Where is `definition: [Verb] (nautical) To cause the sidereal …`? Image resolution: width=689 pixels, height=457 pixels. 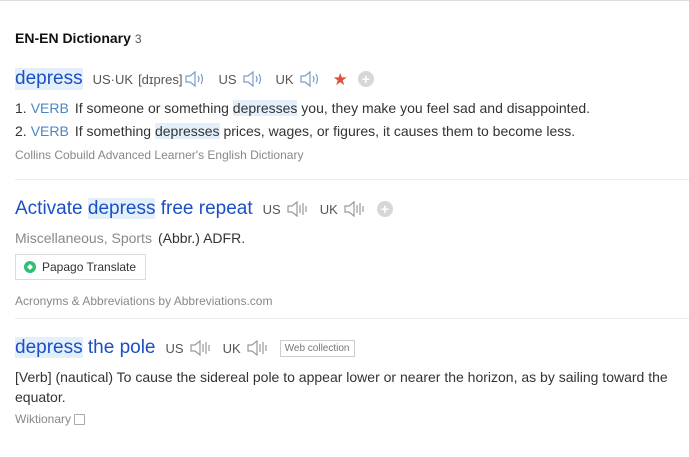 definition: [Verb] (nautical) To cause the sidereal … is located at coordinates (341, 387).